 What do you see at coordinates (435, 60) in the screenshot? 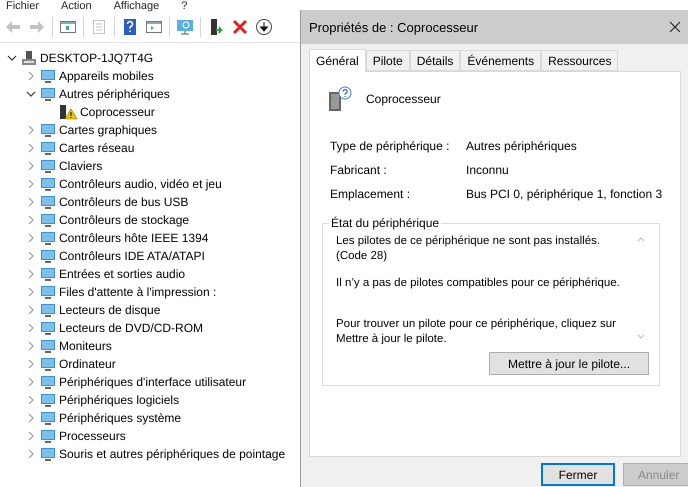
I see `tab: Détails` at bounding box center [435, 60].